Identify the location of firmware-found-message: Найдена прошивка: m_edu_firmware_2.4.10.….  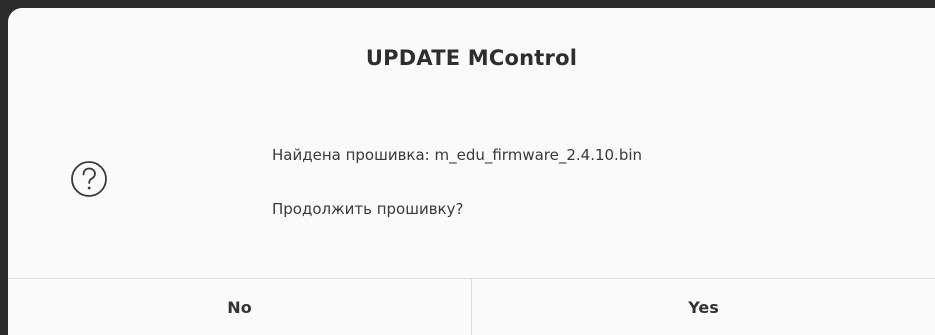
(457, 155).